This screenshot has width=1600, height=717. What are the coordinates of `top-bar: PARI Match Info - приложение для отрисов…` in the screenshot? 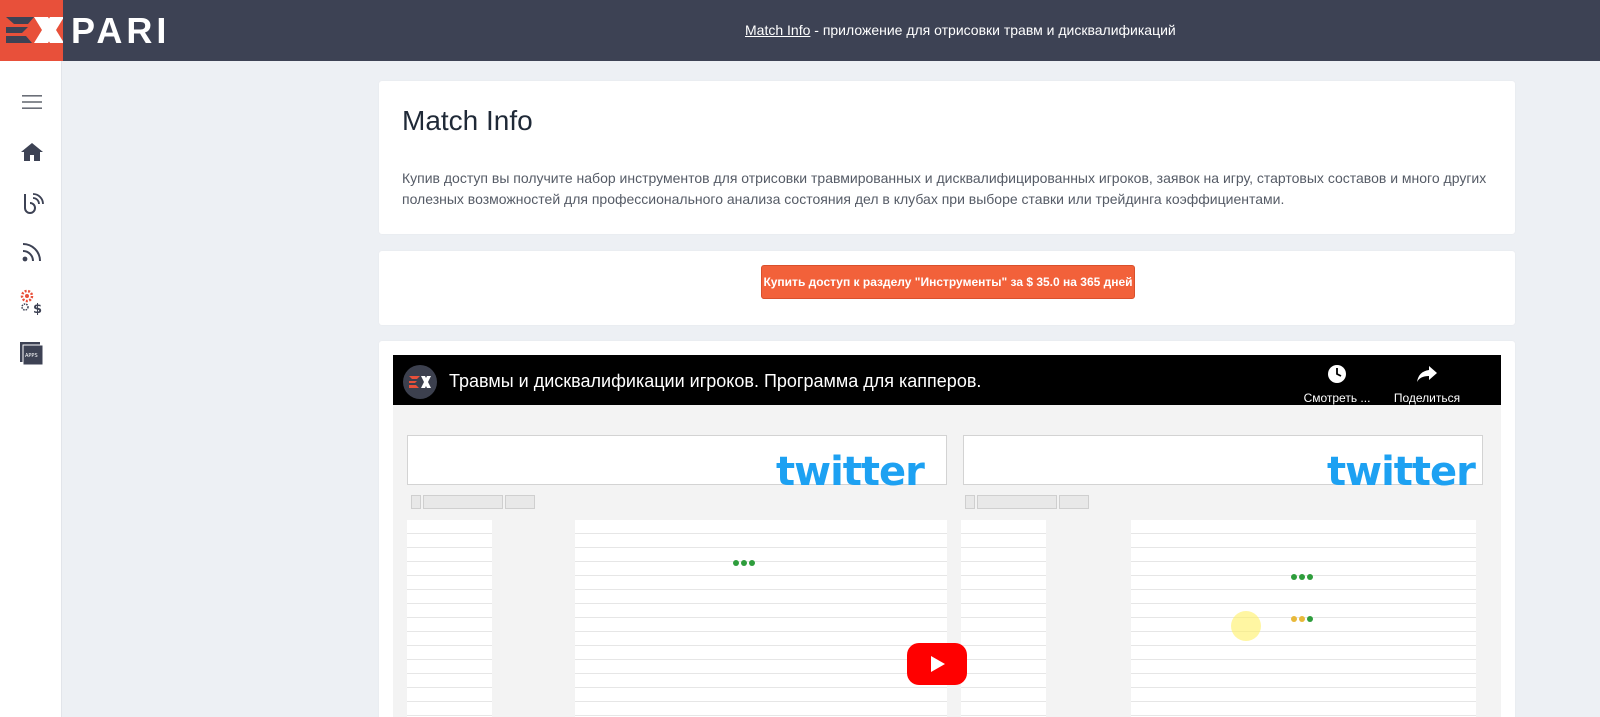 It's located at (800, 30).